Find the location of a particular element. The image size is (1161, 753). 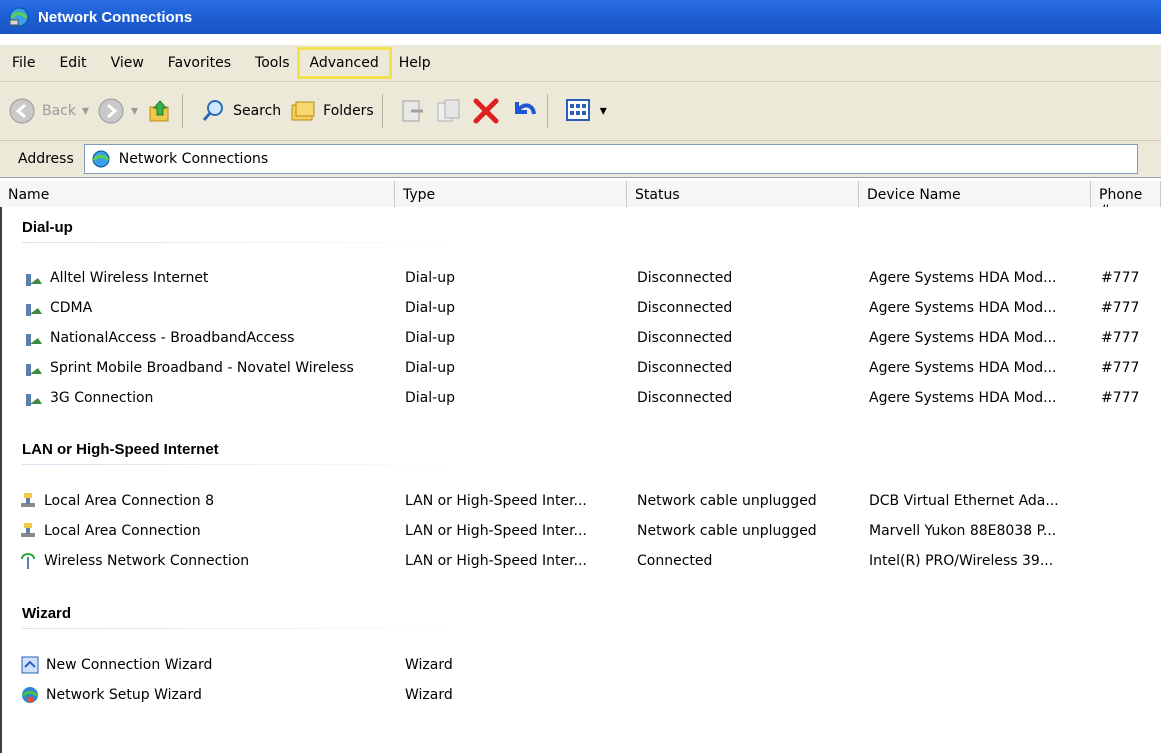

group-label: LAN or High-Speed Internet is located at coordinates (120, 449).